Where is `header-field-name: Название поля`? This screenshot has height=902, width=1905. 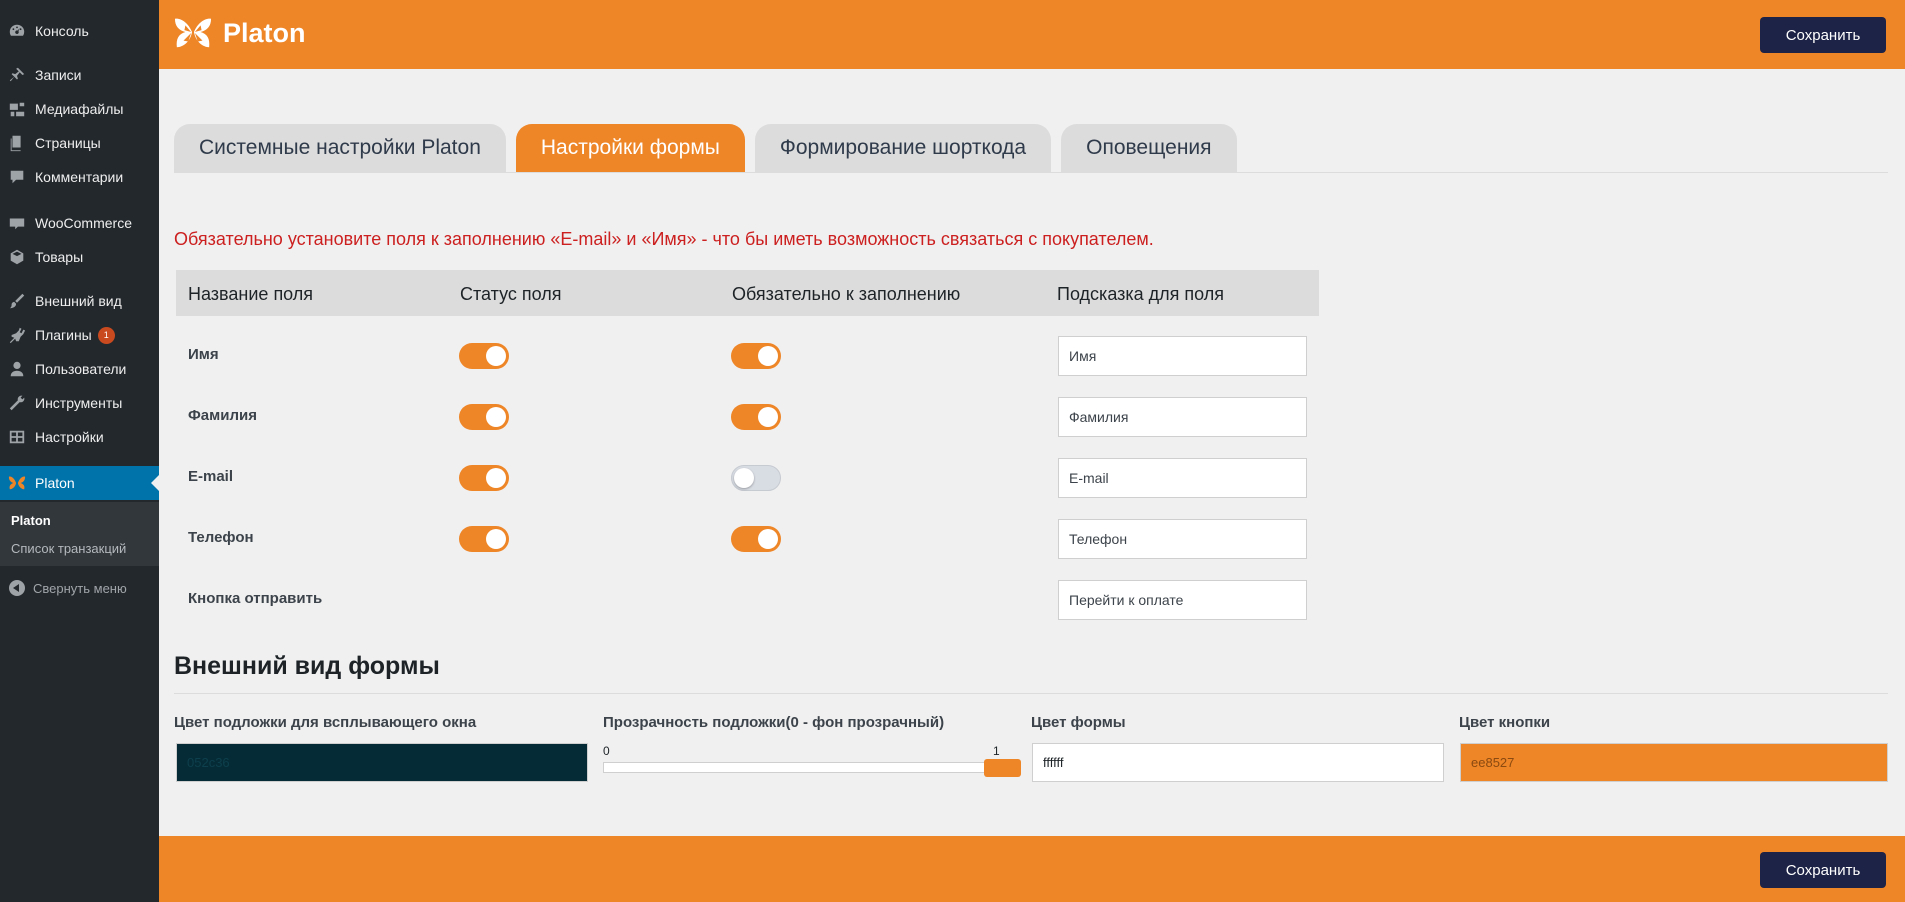
header-field-name: Название поля is located at coordinates (251, 294).